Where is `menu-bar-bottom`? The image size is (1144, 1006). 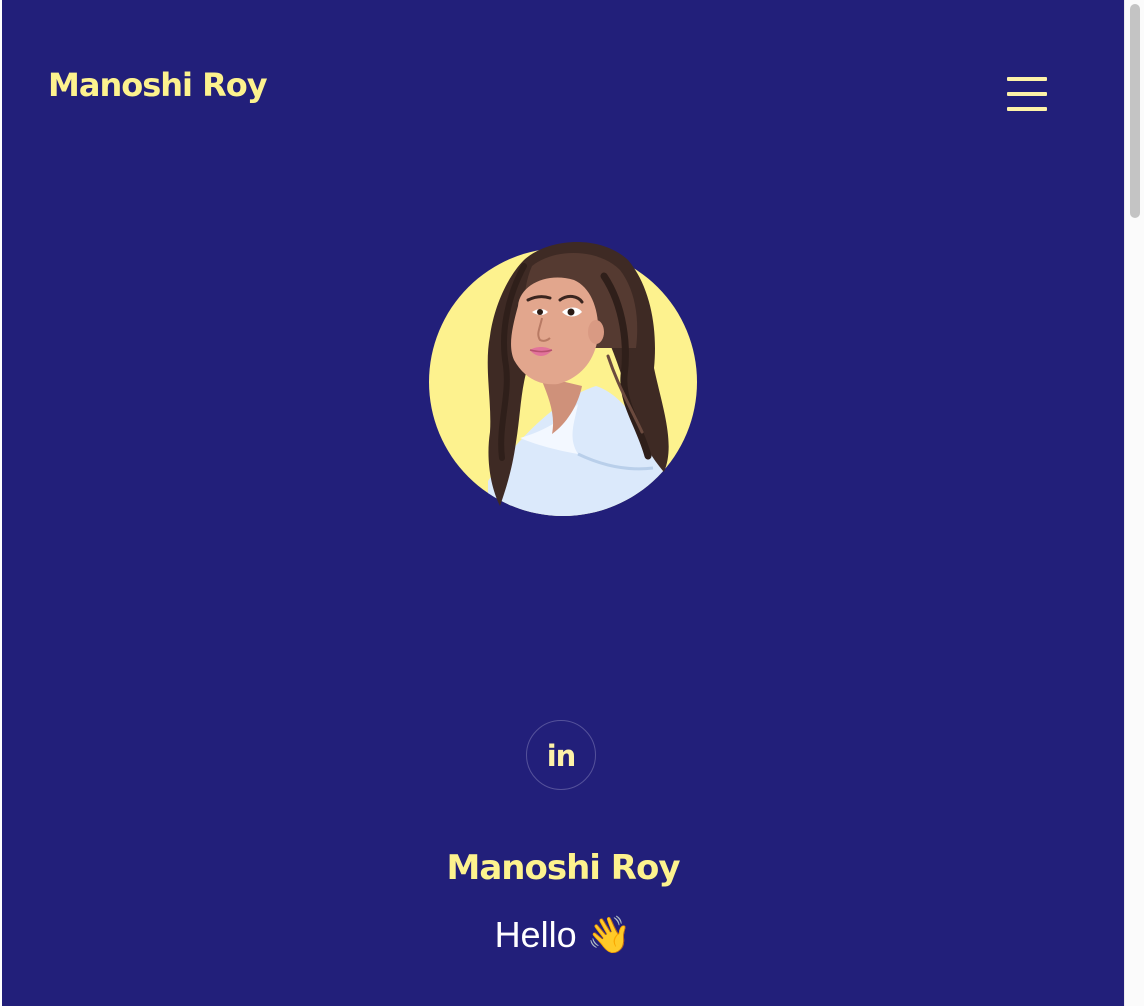
menu-bar-bottom is located at coordinates (1027, 109).